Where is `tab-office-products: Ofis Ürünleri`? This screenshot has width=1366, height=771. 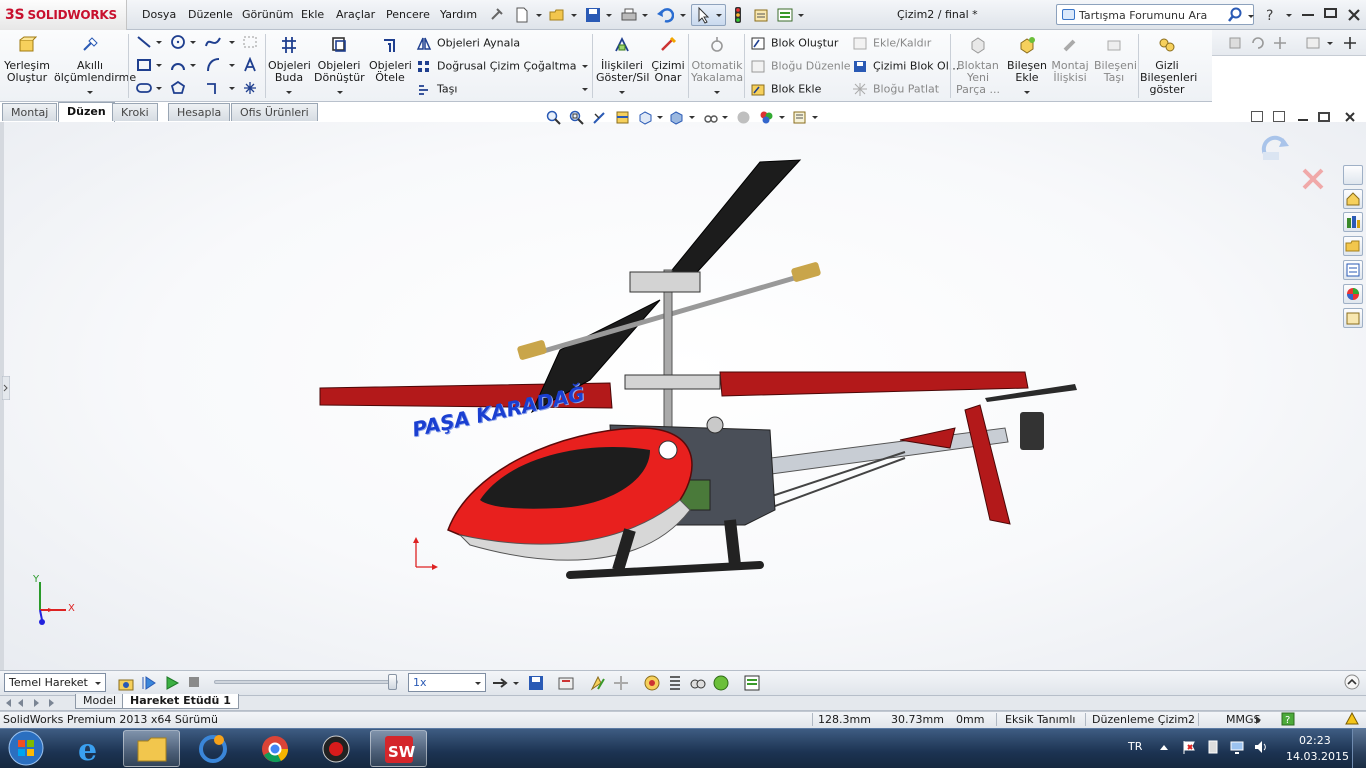
tab-office-products: Ofis Ürünleri is located at coordinates (274, 112).